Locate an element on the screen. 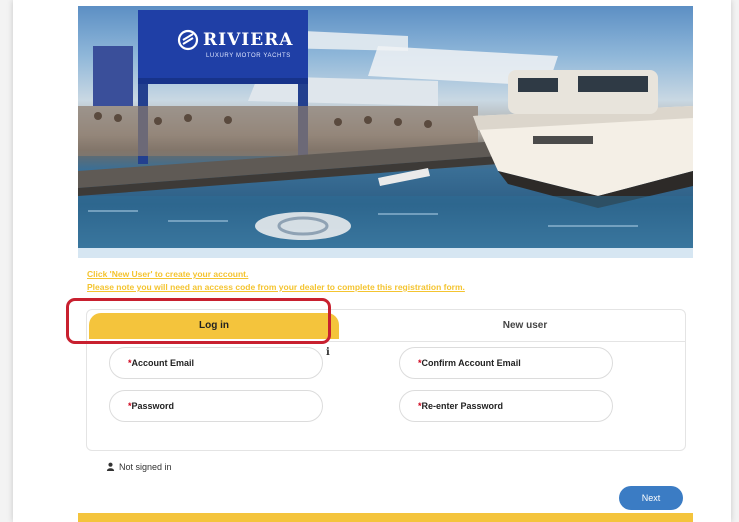 The height and width of the screenshot is (522, 739). sign-in-status: Not signed in is located at coordinates (139, 467).